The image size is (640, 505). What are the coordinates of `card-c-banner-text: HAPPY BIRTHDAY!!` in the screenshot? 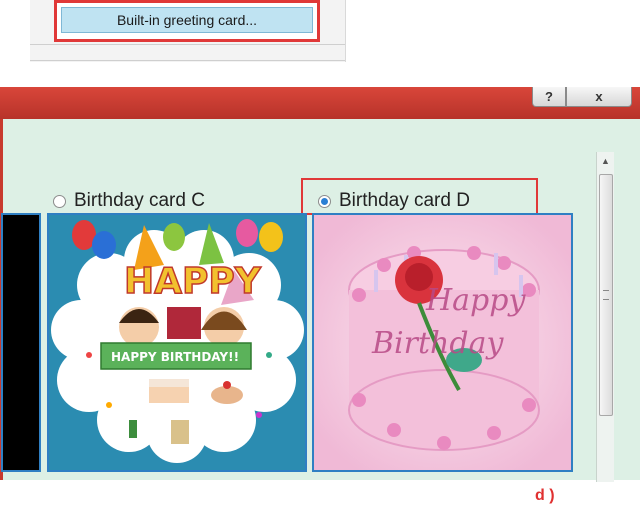 It's located at (175, 357).